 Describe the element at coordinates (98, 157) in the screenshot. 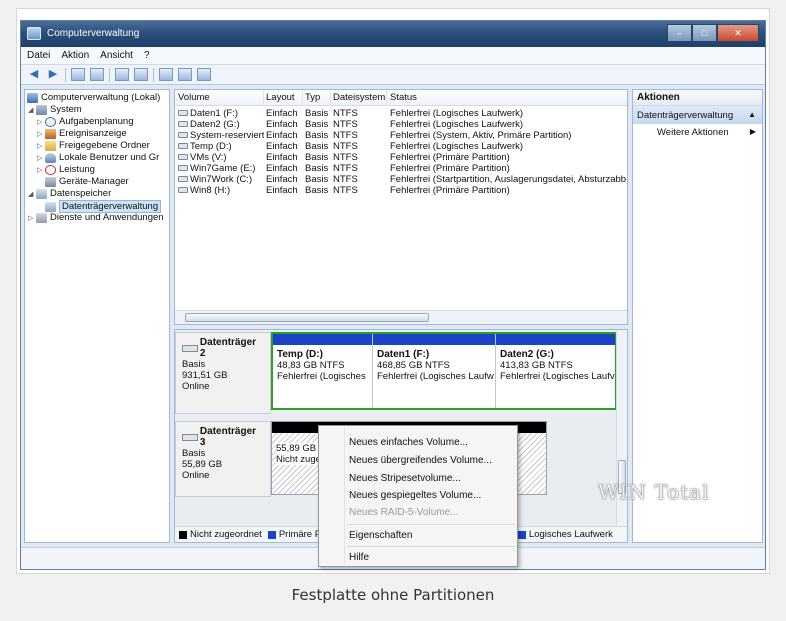

I see `tree-local-users: ▷ Lokale Benutzer und Gr` at that location.